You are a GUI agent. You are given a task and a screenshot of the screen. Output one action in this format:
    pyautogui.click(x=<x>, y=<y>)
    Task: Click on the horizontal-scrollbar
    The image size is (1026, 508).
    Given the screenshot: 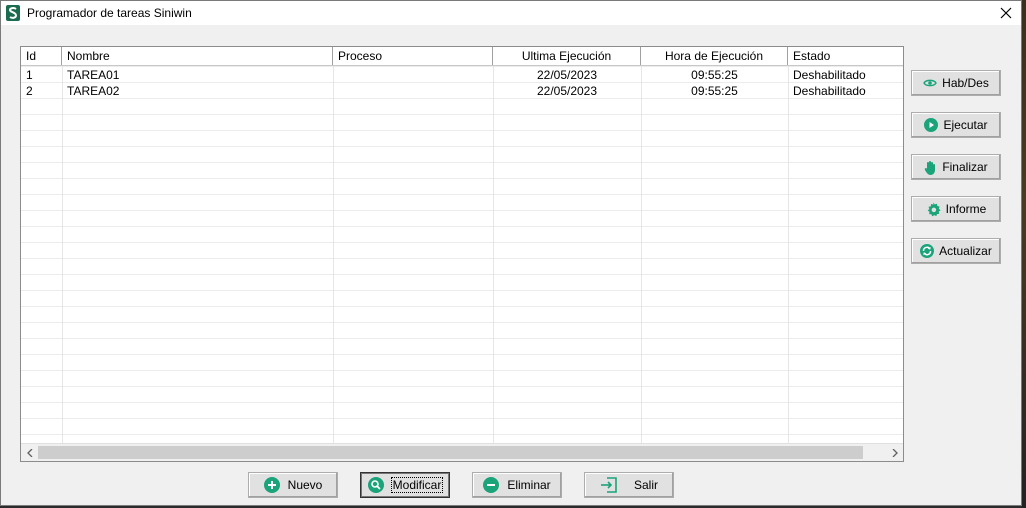 What is the action you would take?
    pyautogui.click(x=462, y=452)
    